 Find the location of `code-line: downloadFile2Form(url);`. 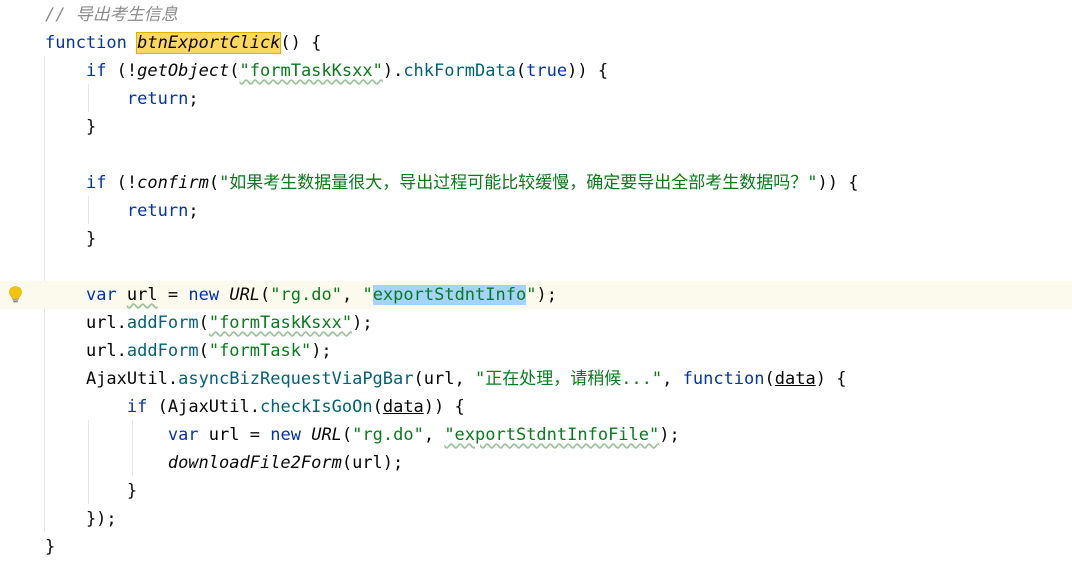

code-line: downloadFile2Form(url); is located at coordinates (536, 463).